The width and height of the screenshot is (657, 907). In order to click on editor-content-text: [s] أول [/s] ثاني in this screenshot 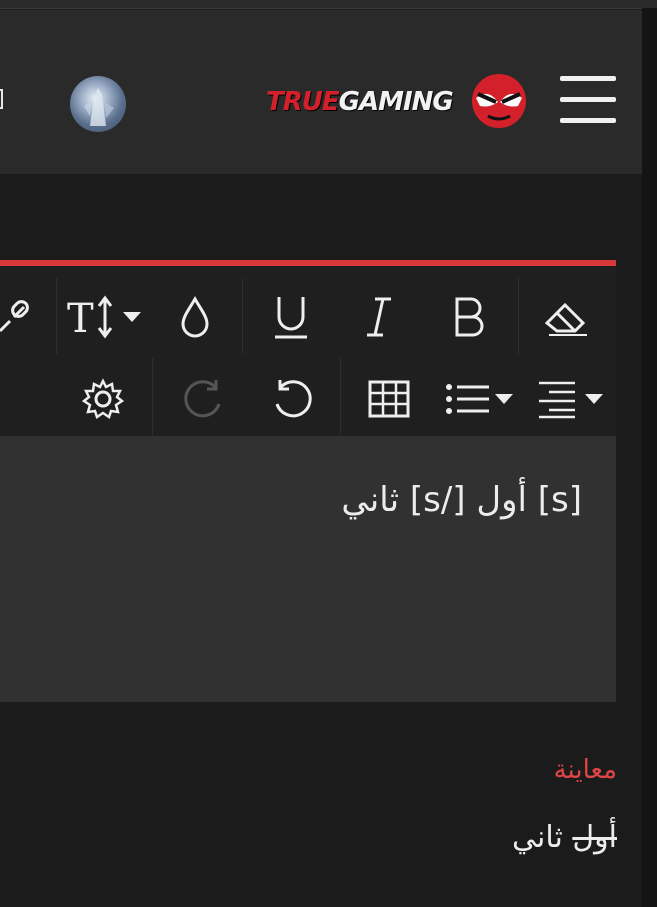, I will do `click(461, 500)`.